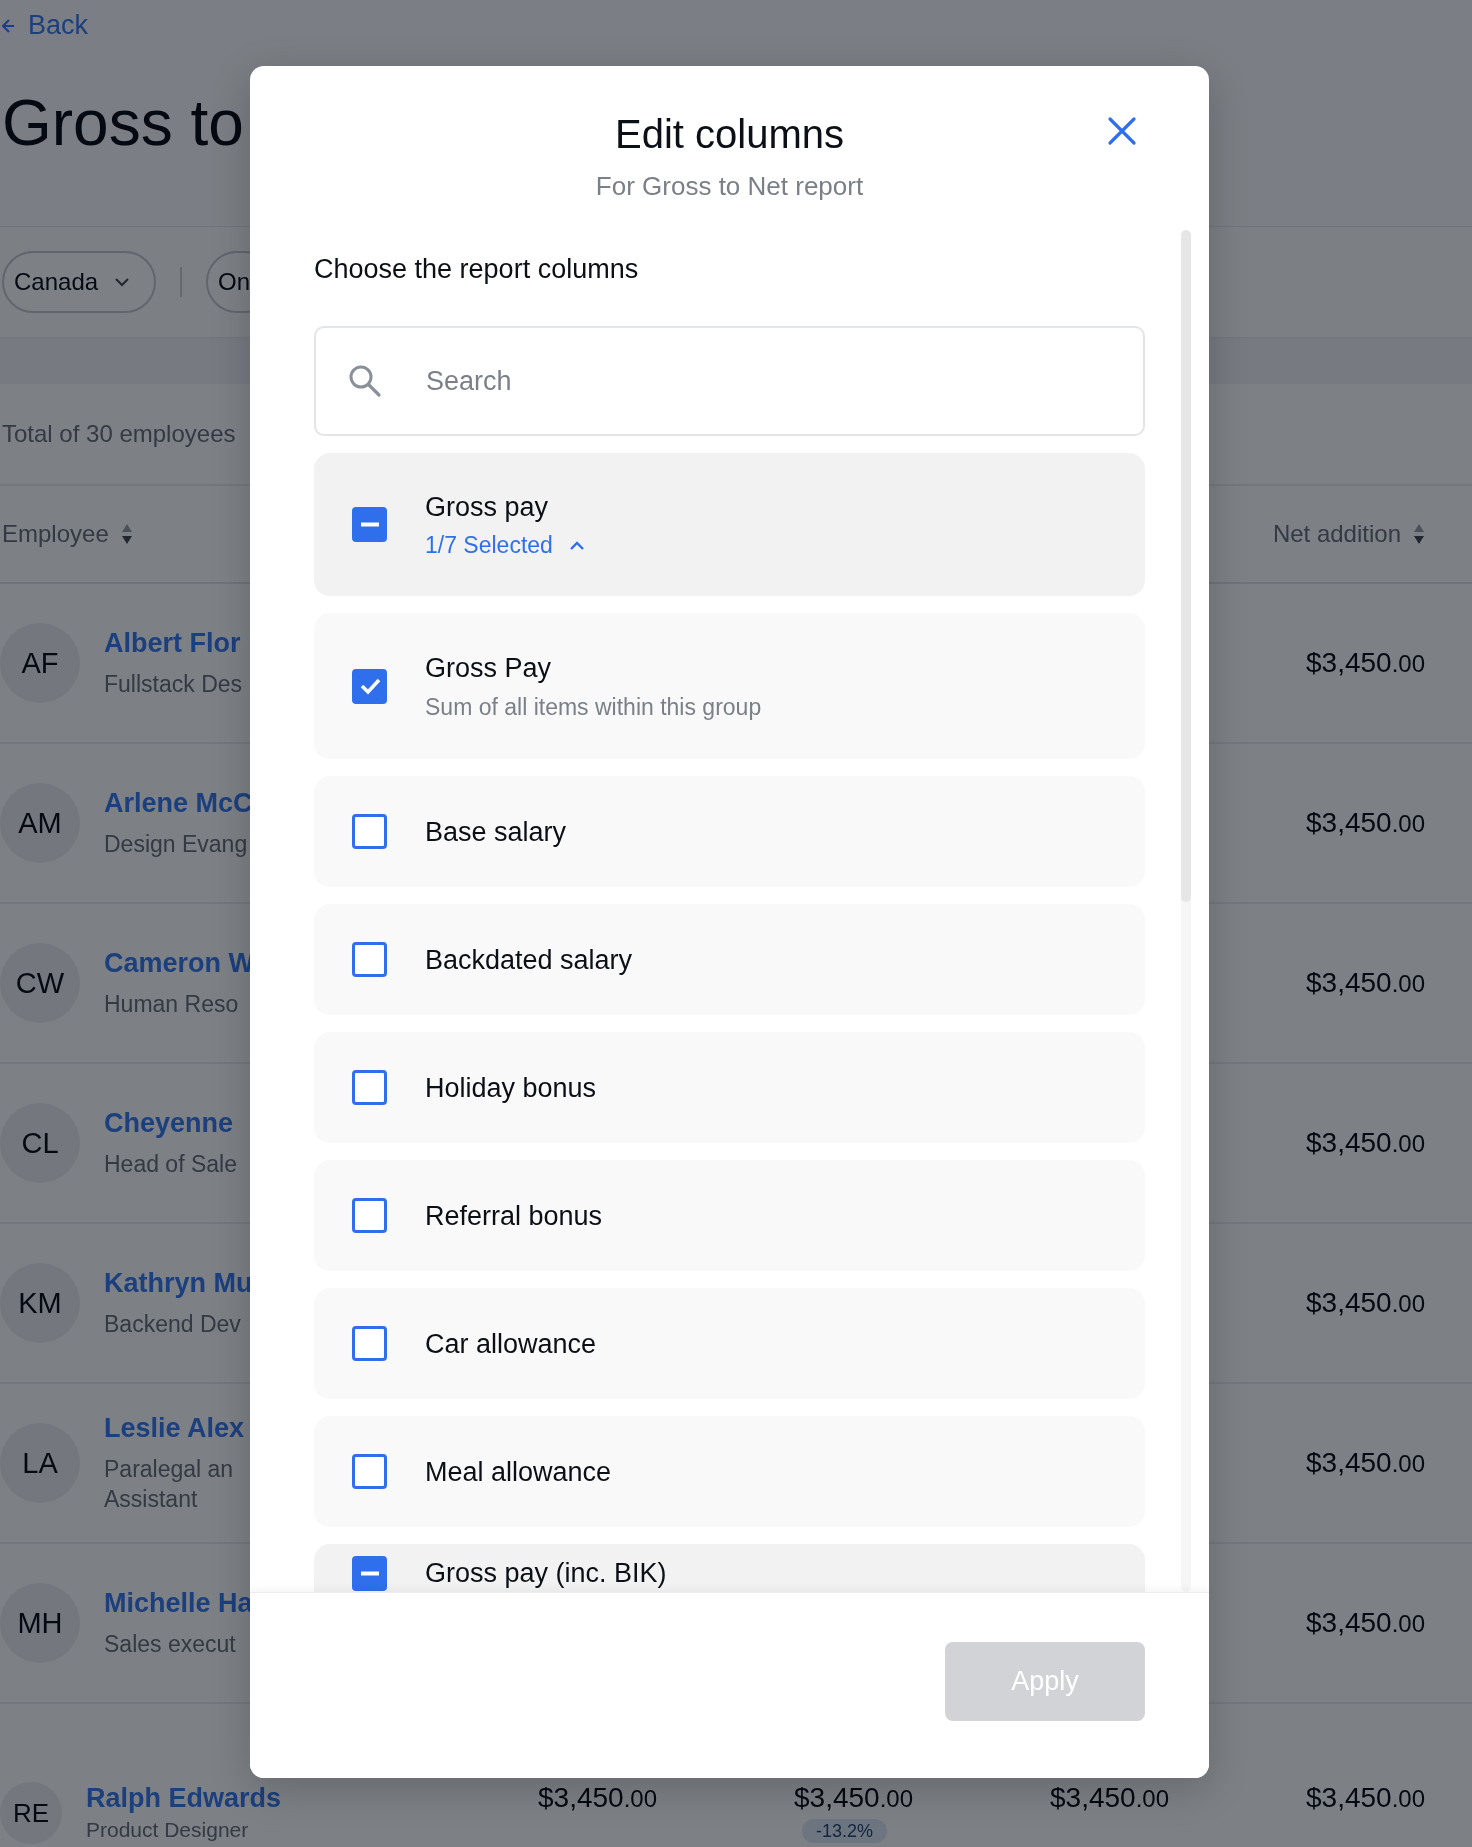 The image size is (1472, 1847). Describe the element at coordinates (477, 269) in the screenshot. I see `section-heading: Choose the report columns` at that location.